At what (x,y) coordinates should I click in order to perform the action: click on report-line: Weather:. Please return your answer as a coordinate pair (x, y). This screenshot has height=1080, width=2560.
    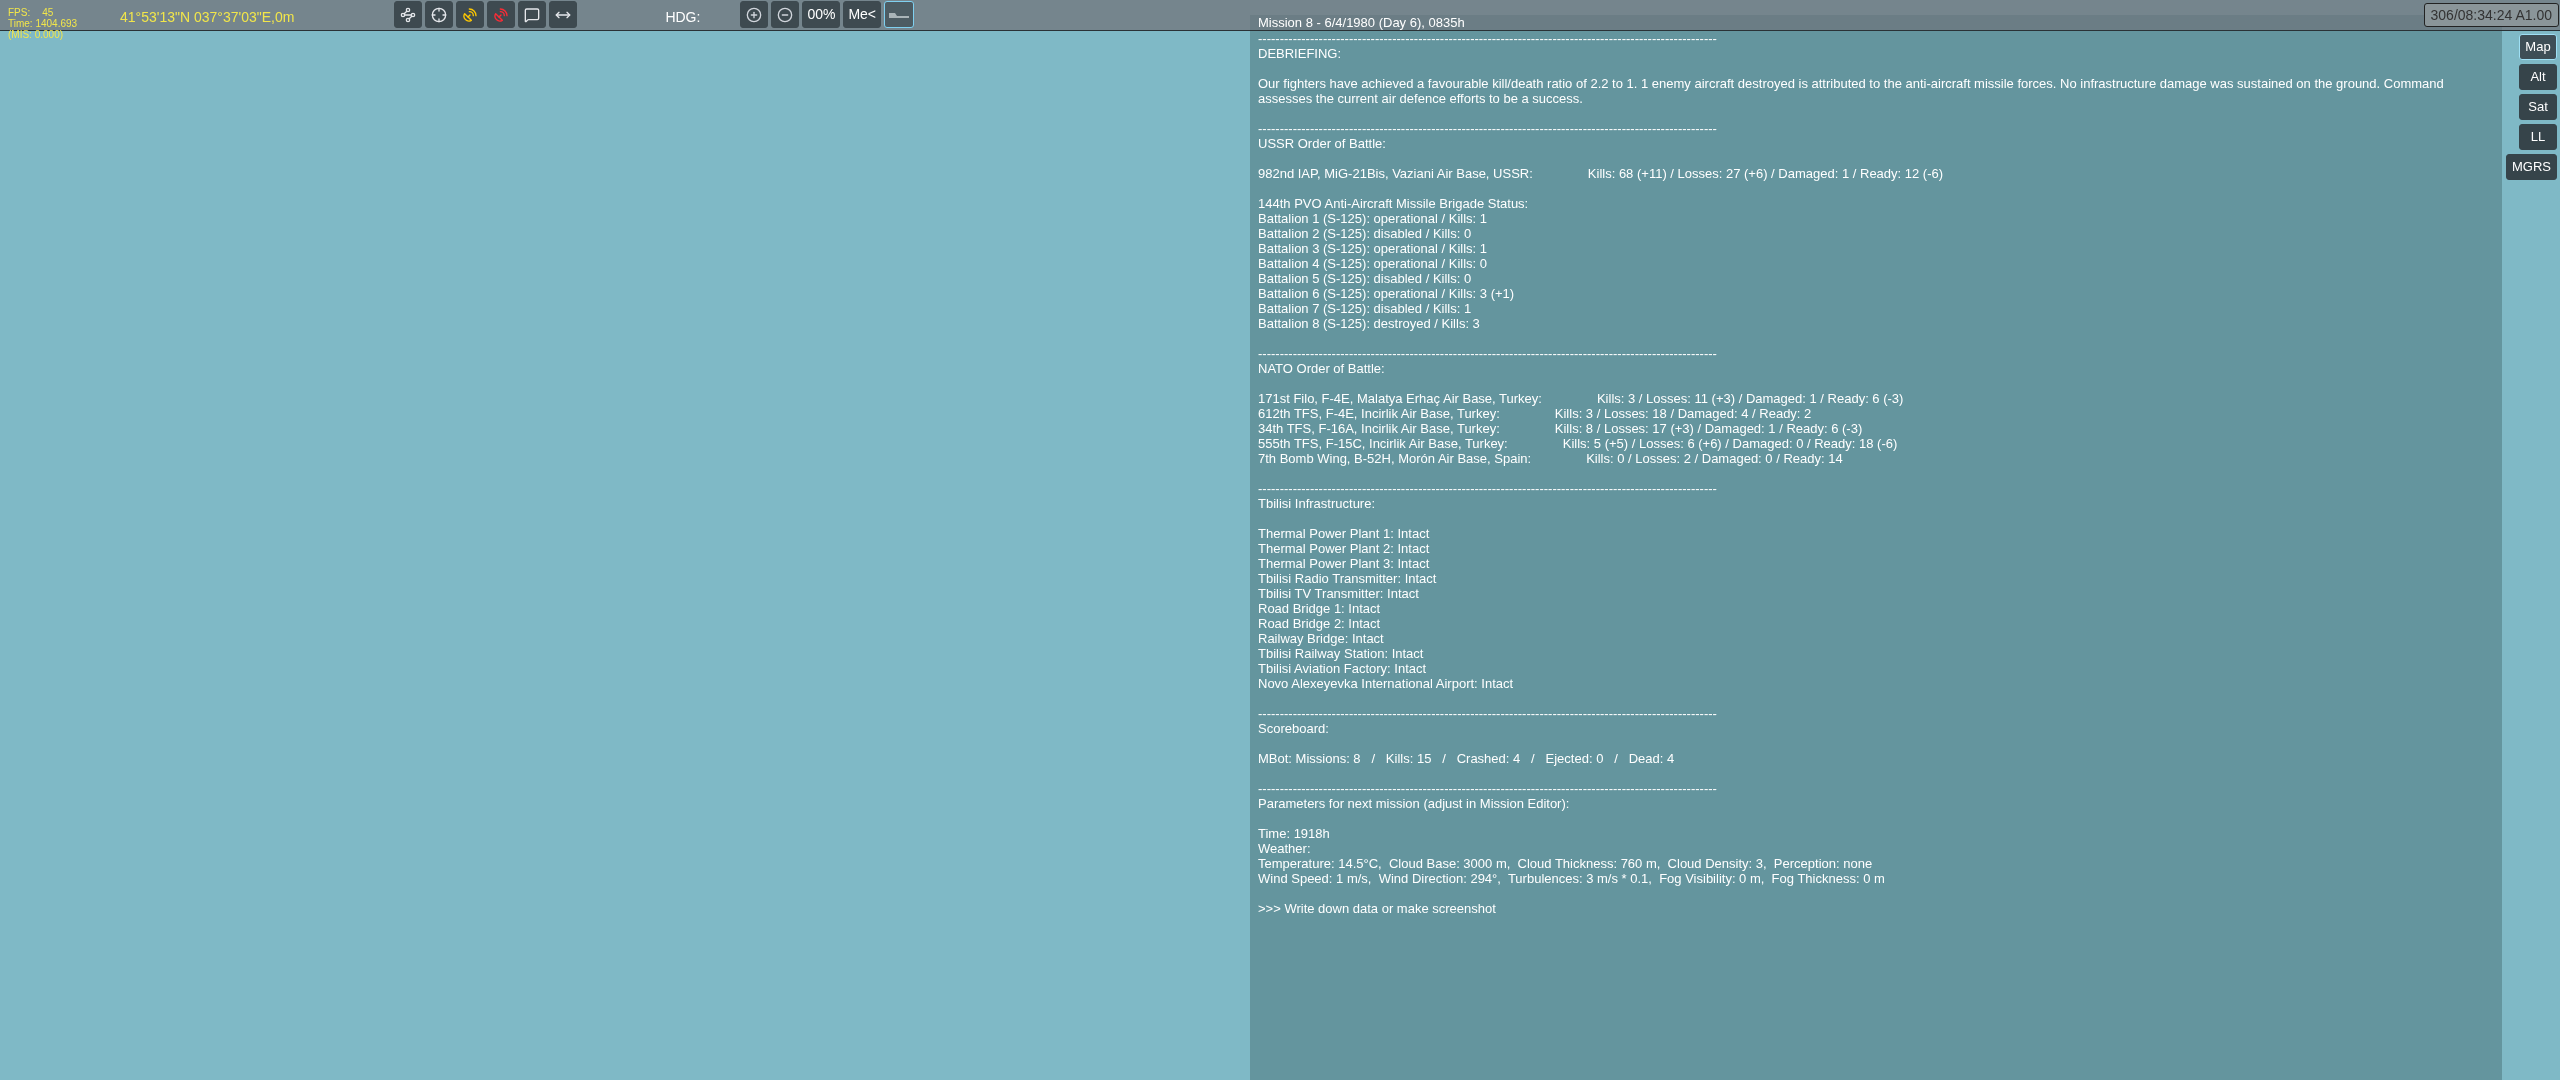
    Looking at the image, I should click on (1284, 848).